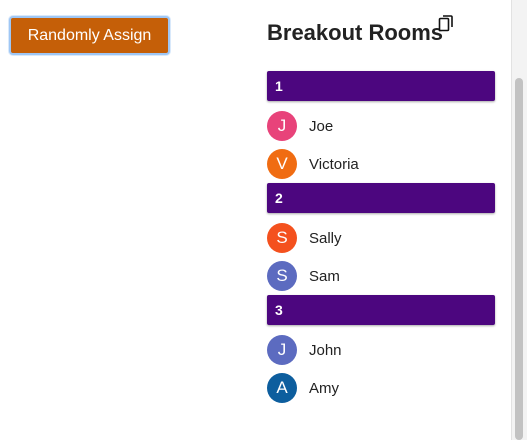 This screenshot has width=527, height=440. I want to click on member-name: Amy, so click(324, 388).